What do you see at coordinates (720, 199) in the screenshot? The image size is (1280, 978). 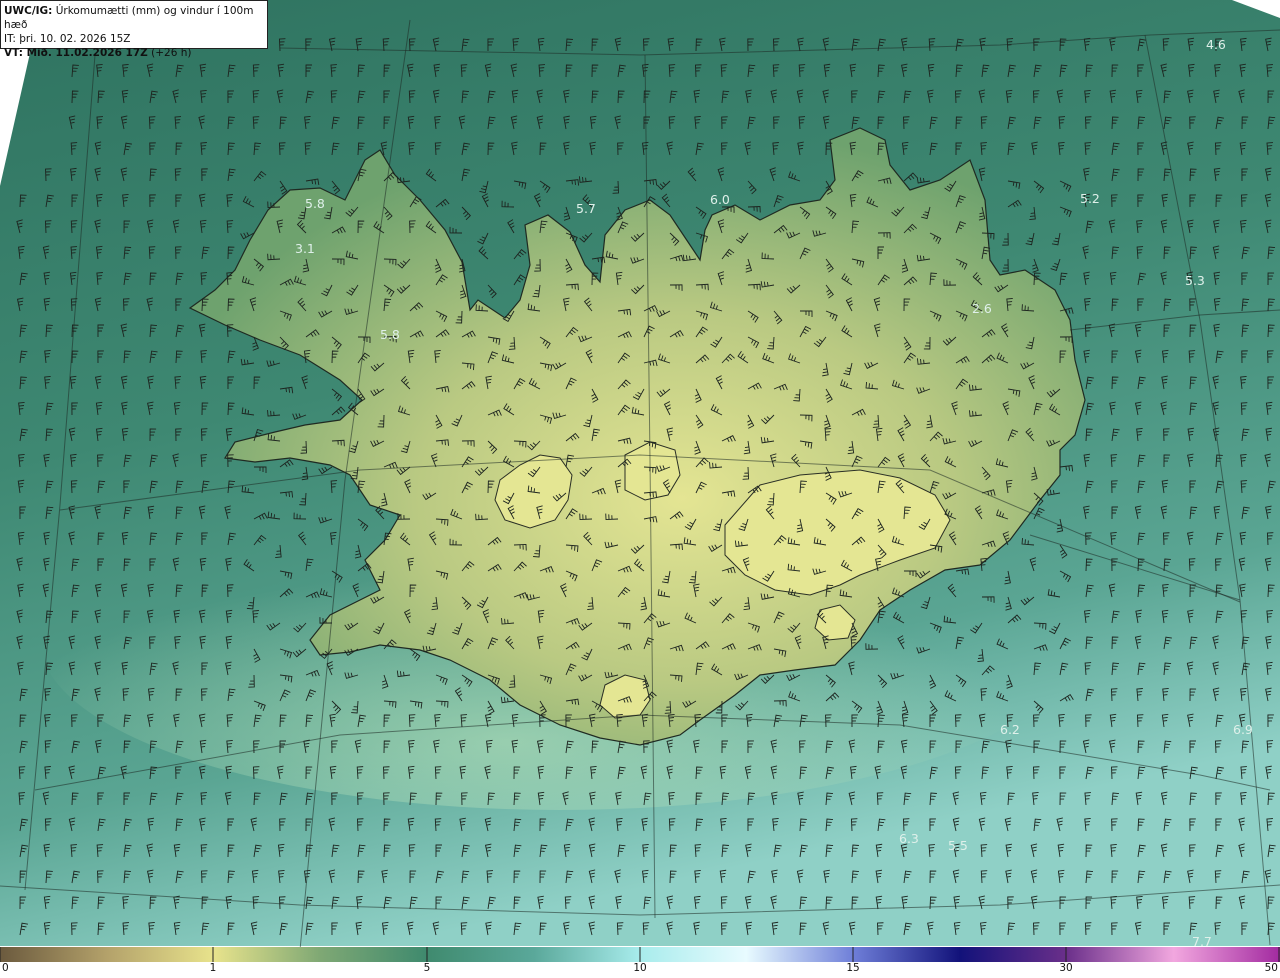 I see `point-label: 6.0` at bounding box center [720, 199].